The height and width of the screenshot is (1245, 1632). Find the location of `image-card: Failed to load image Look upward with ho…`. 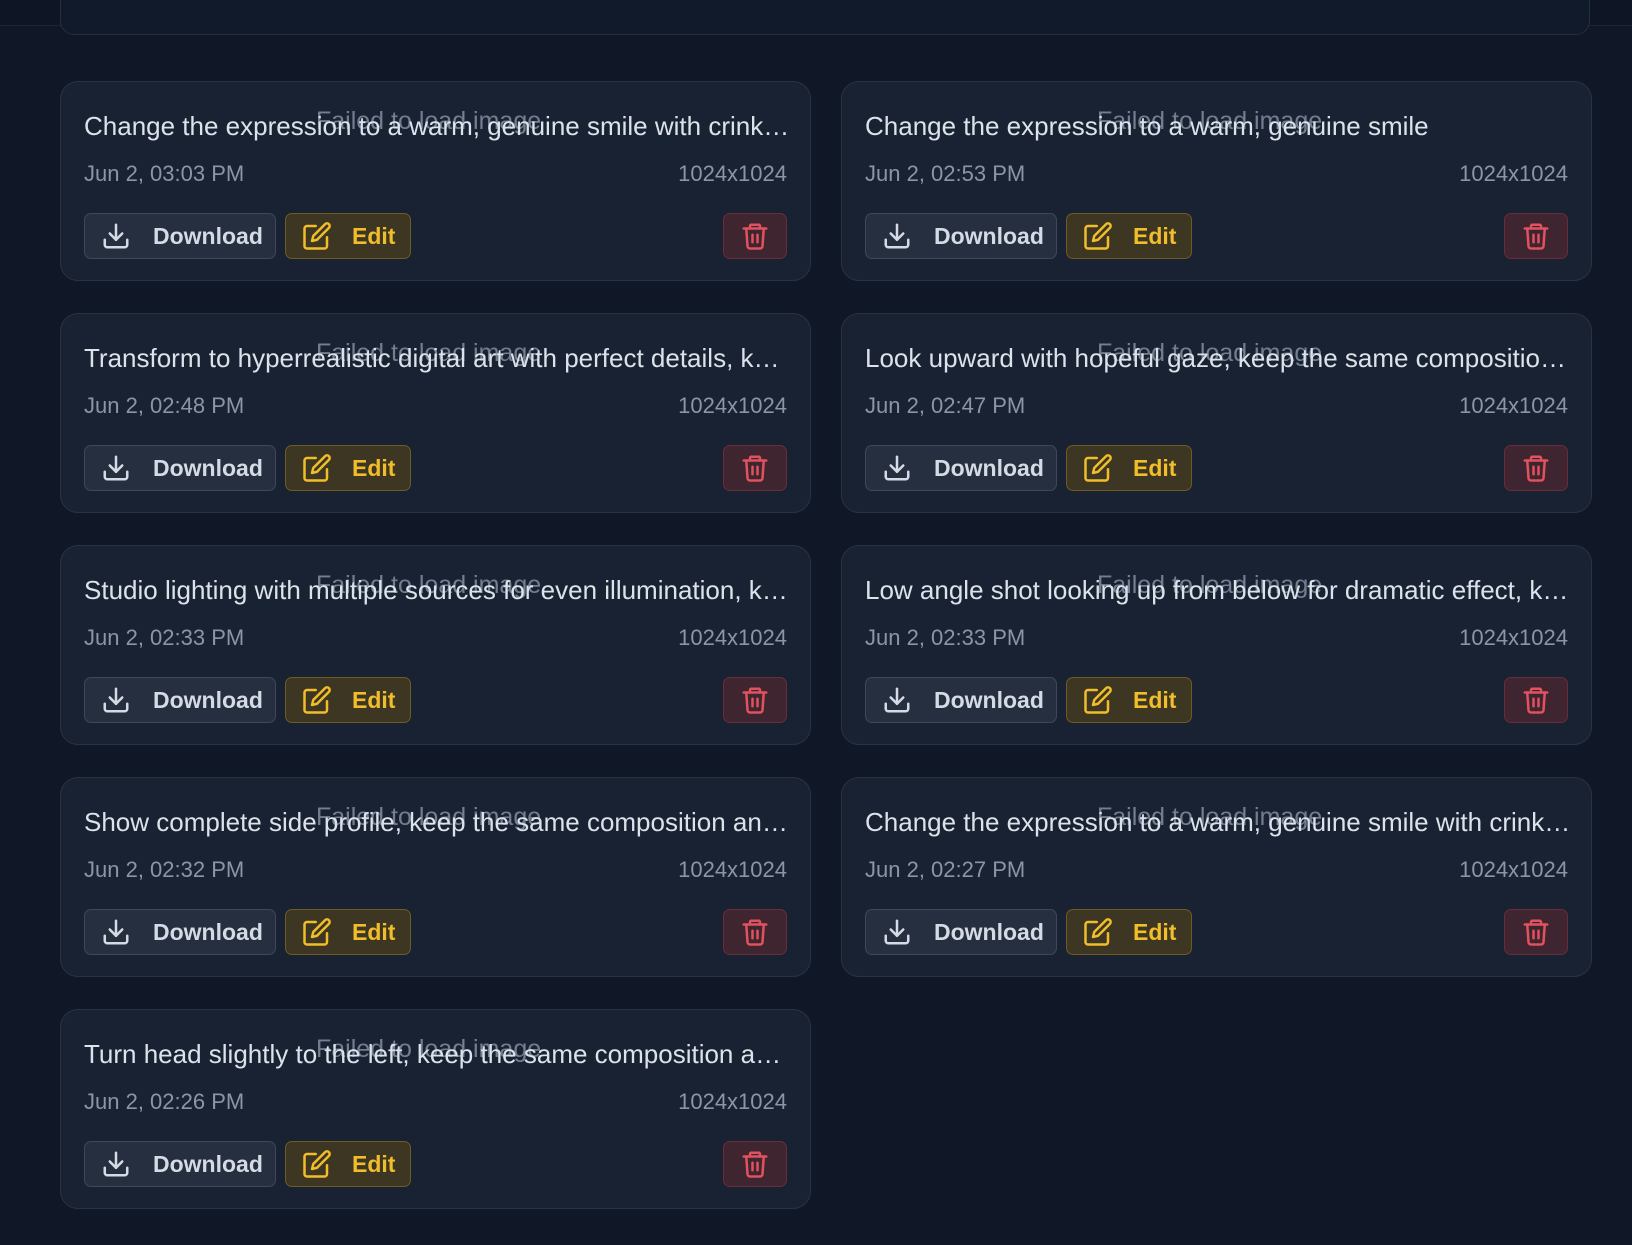

image-card: Failed to load image Look upward with ho… is located at coordinates (1216, 413).